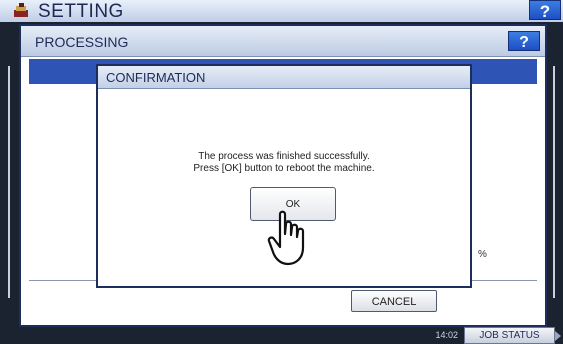 The width and height of the screenshot is (563, 344). I want to click on frame-divider-left, so click(9, 182).